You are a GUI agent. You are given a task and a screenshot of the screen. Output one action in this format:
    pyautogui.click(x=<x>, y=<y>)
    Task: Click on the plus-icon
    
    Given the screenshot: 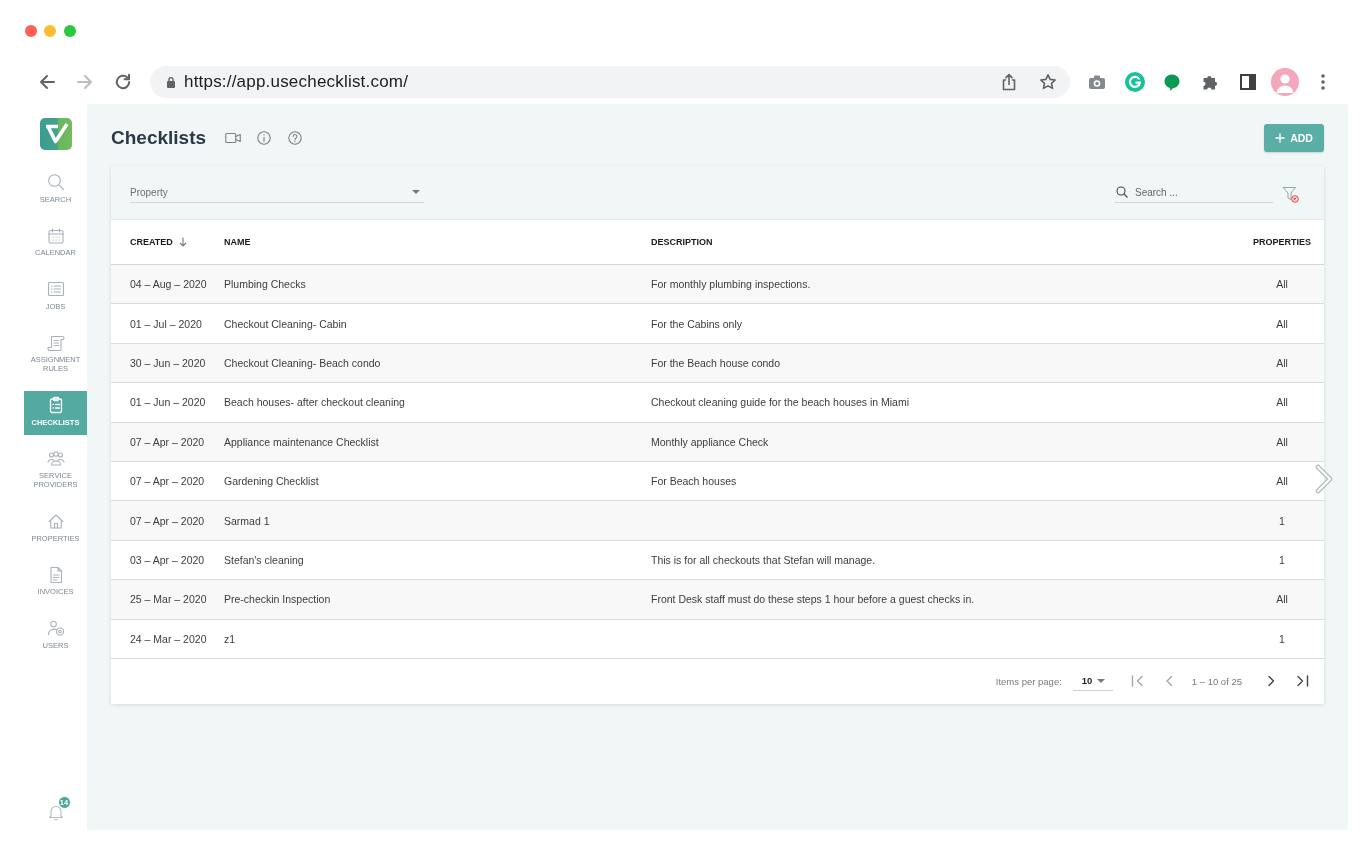 What is the action you would take?
    pyautogui.click(x=1280, y=138)
    